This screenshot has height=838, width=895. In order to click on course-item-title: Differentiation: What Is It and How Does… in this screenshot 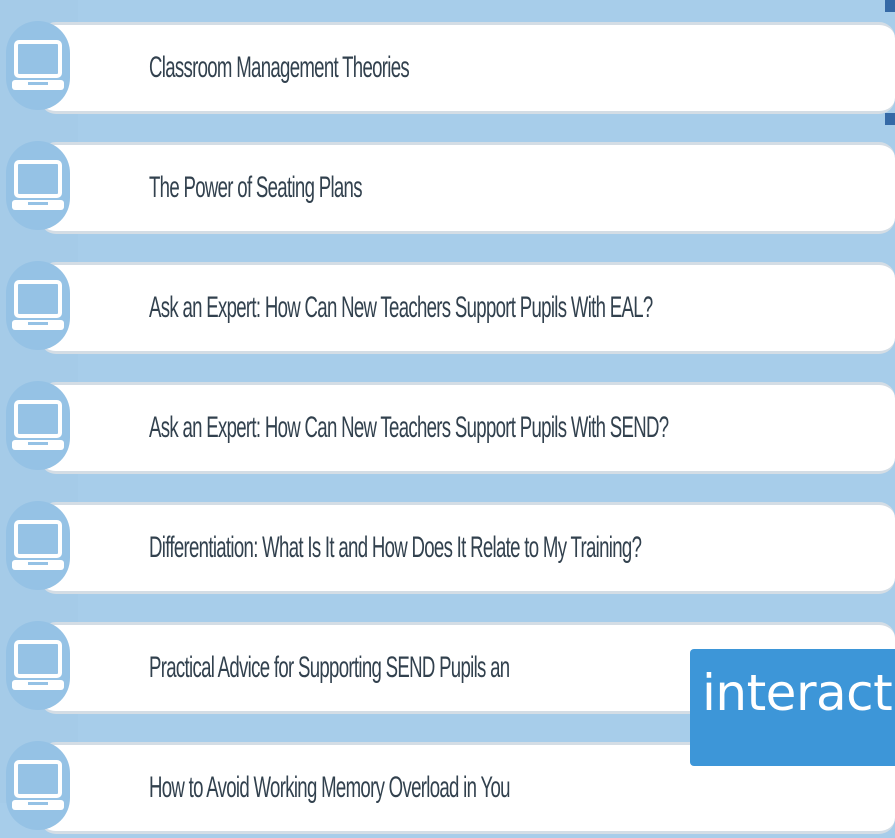, I will do `click(395, 548)`.